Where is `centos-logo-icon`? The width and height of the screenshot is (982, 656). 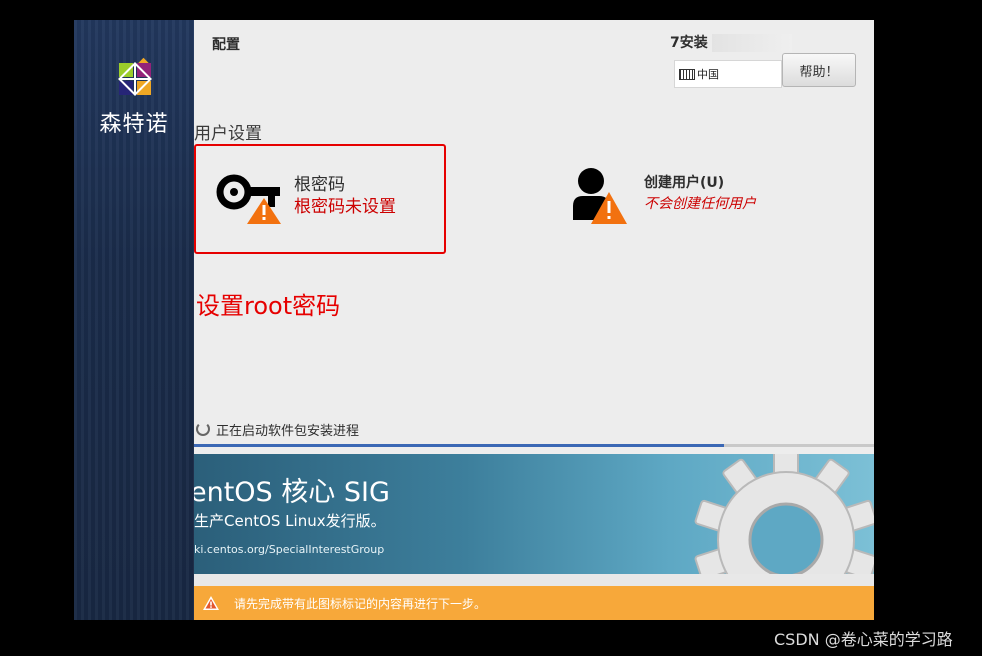 centos-logo-icon is located at coordinates (135, 76).